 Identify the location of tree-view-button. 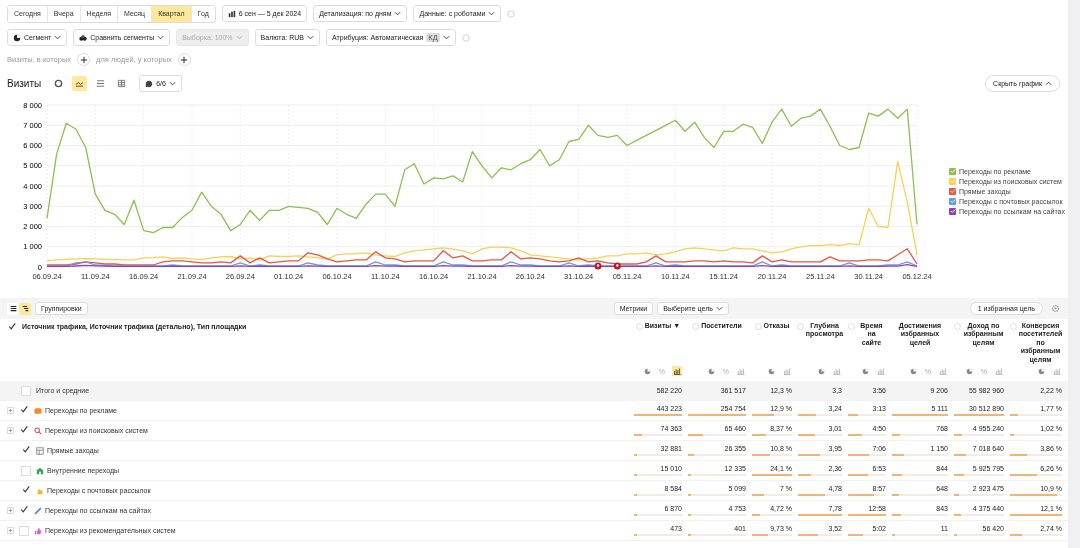
(25, 308).